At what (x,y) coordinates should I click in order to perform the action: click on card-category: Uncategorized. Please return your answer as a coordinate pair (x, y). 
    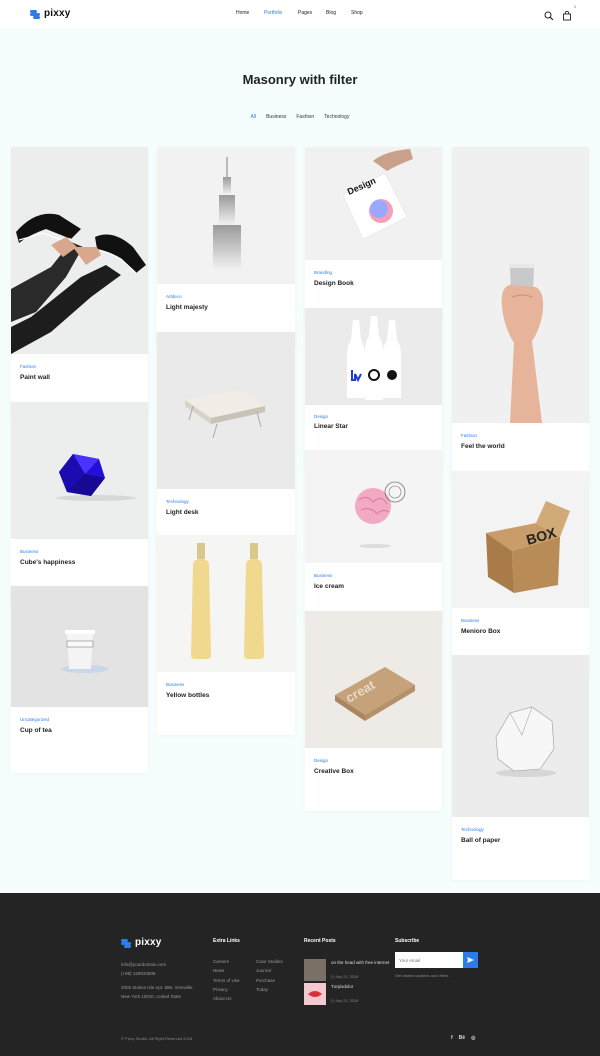
    Looking at the image, I should click on (35, 719).